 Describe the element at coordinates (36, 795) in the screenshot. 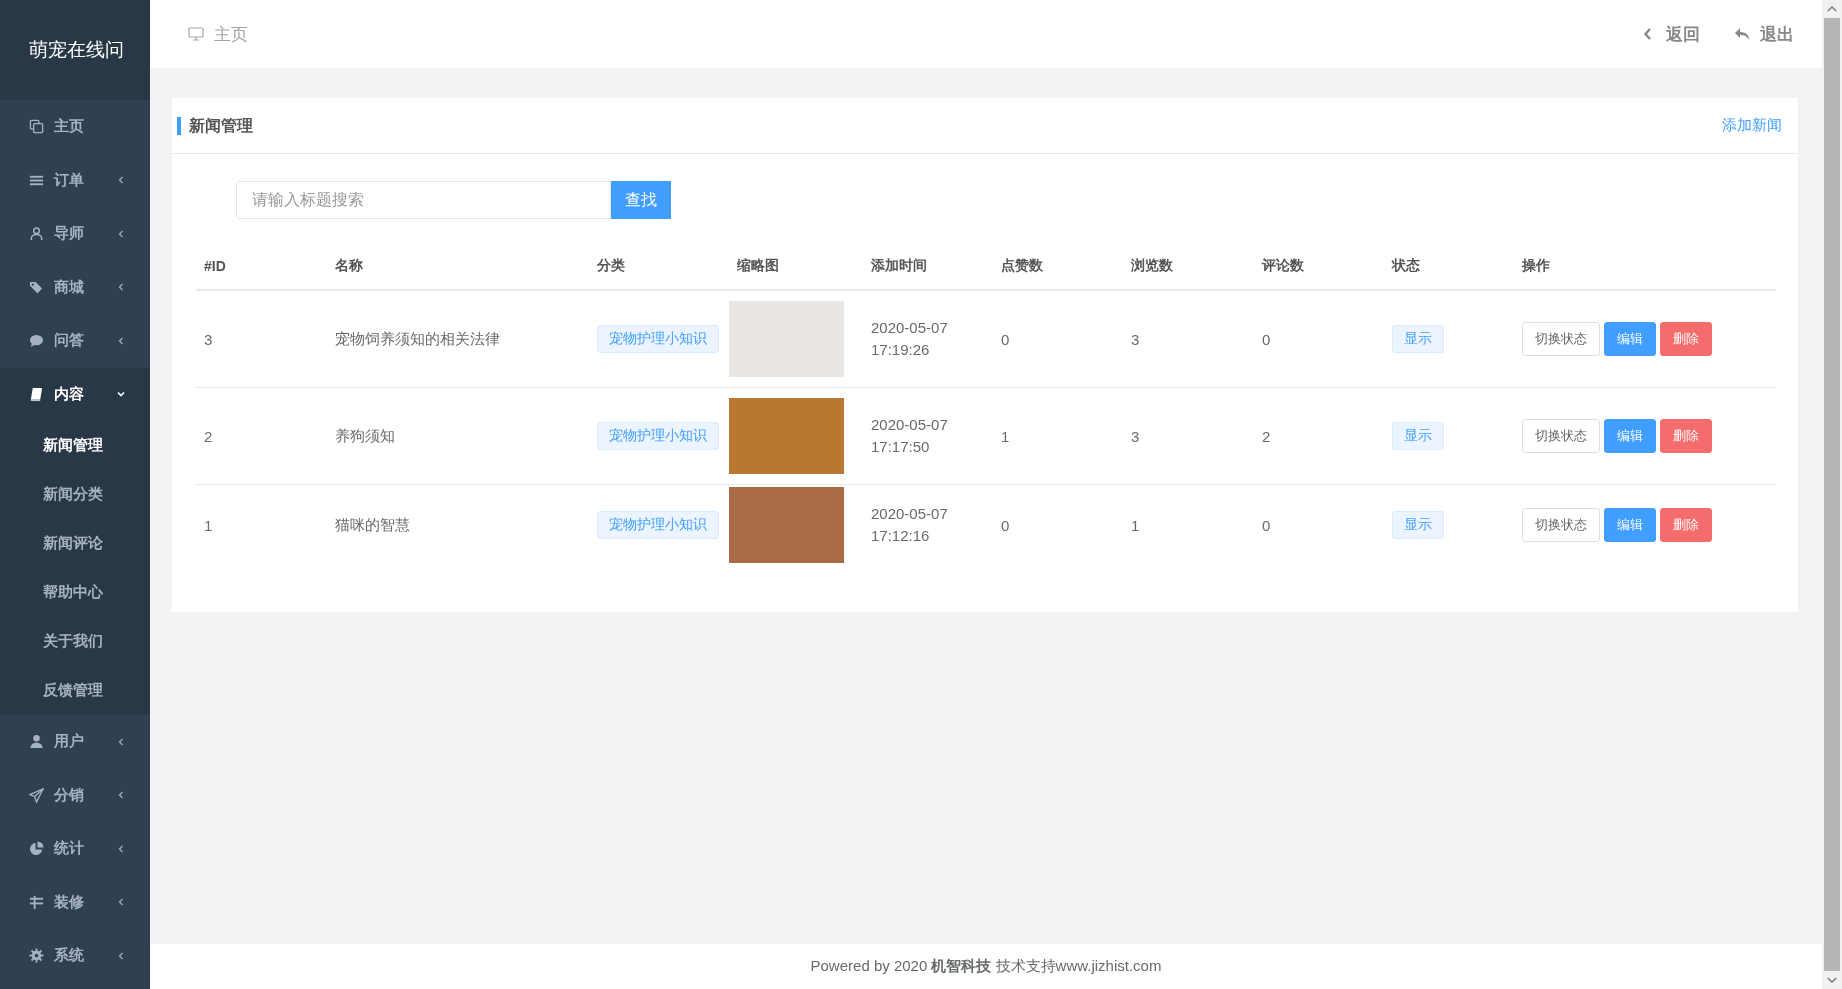

I see `paper-plane-icon` at that location.